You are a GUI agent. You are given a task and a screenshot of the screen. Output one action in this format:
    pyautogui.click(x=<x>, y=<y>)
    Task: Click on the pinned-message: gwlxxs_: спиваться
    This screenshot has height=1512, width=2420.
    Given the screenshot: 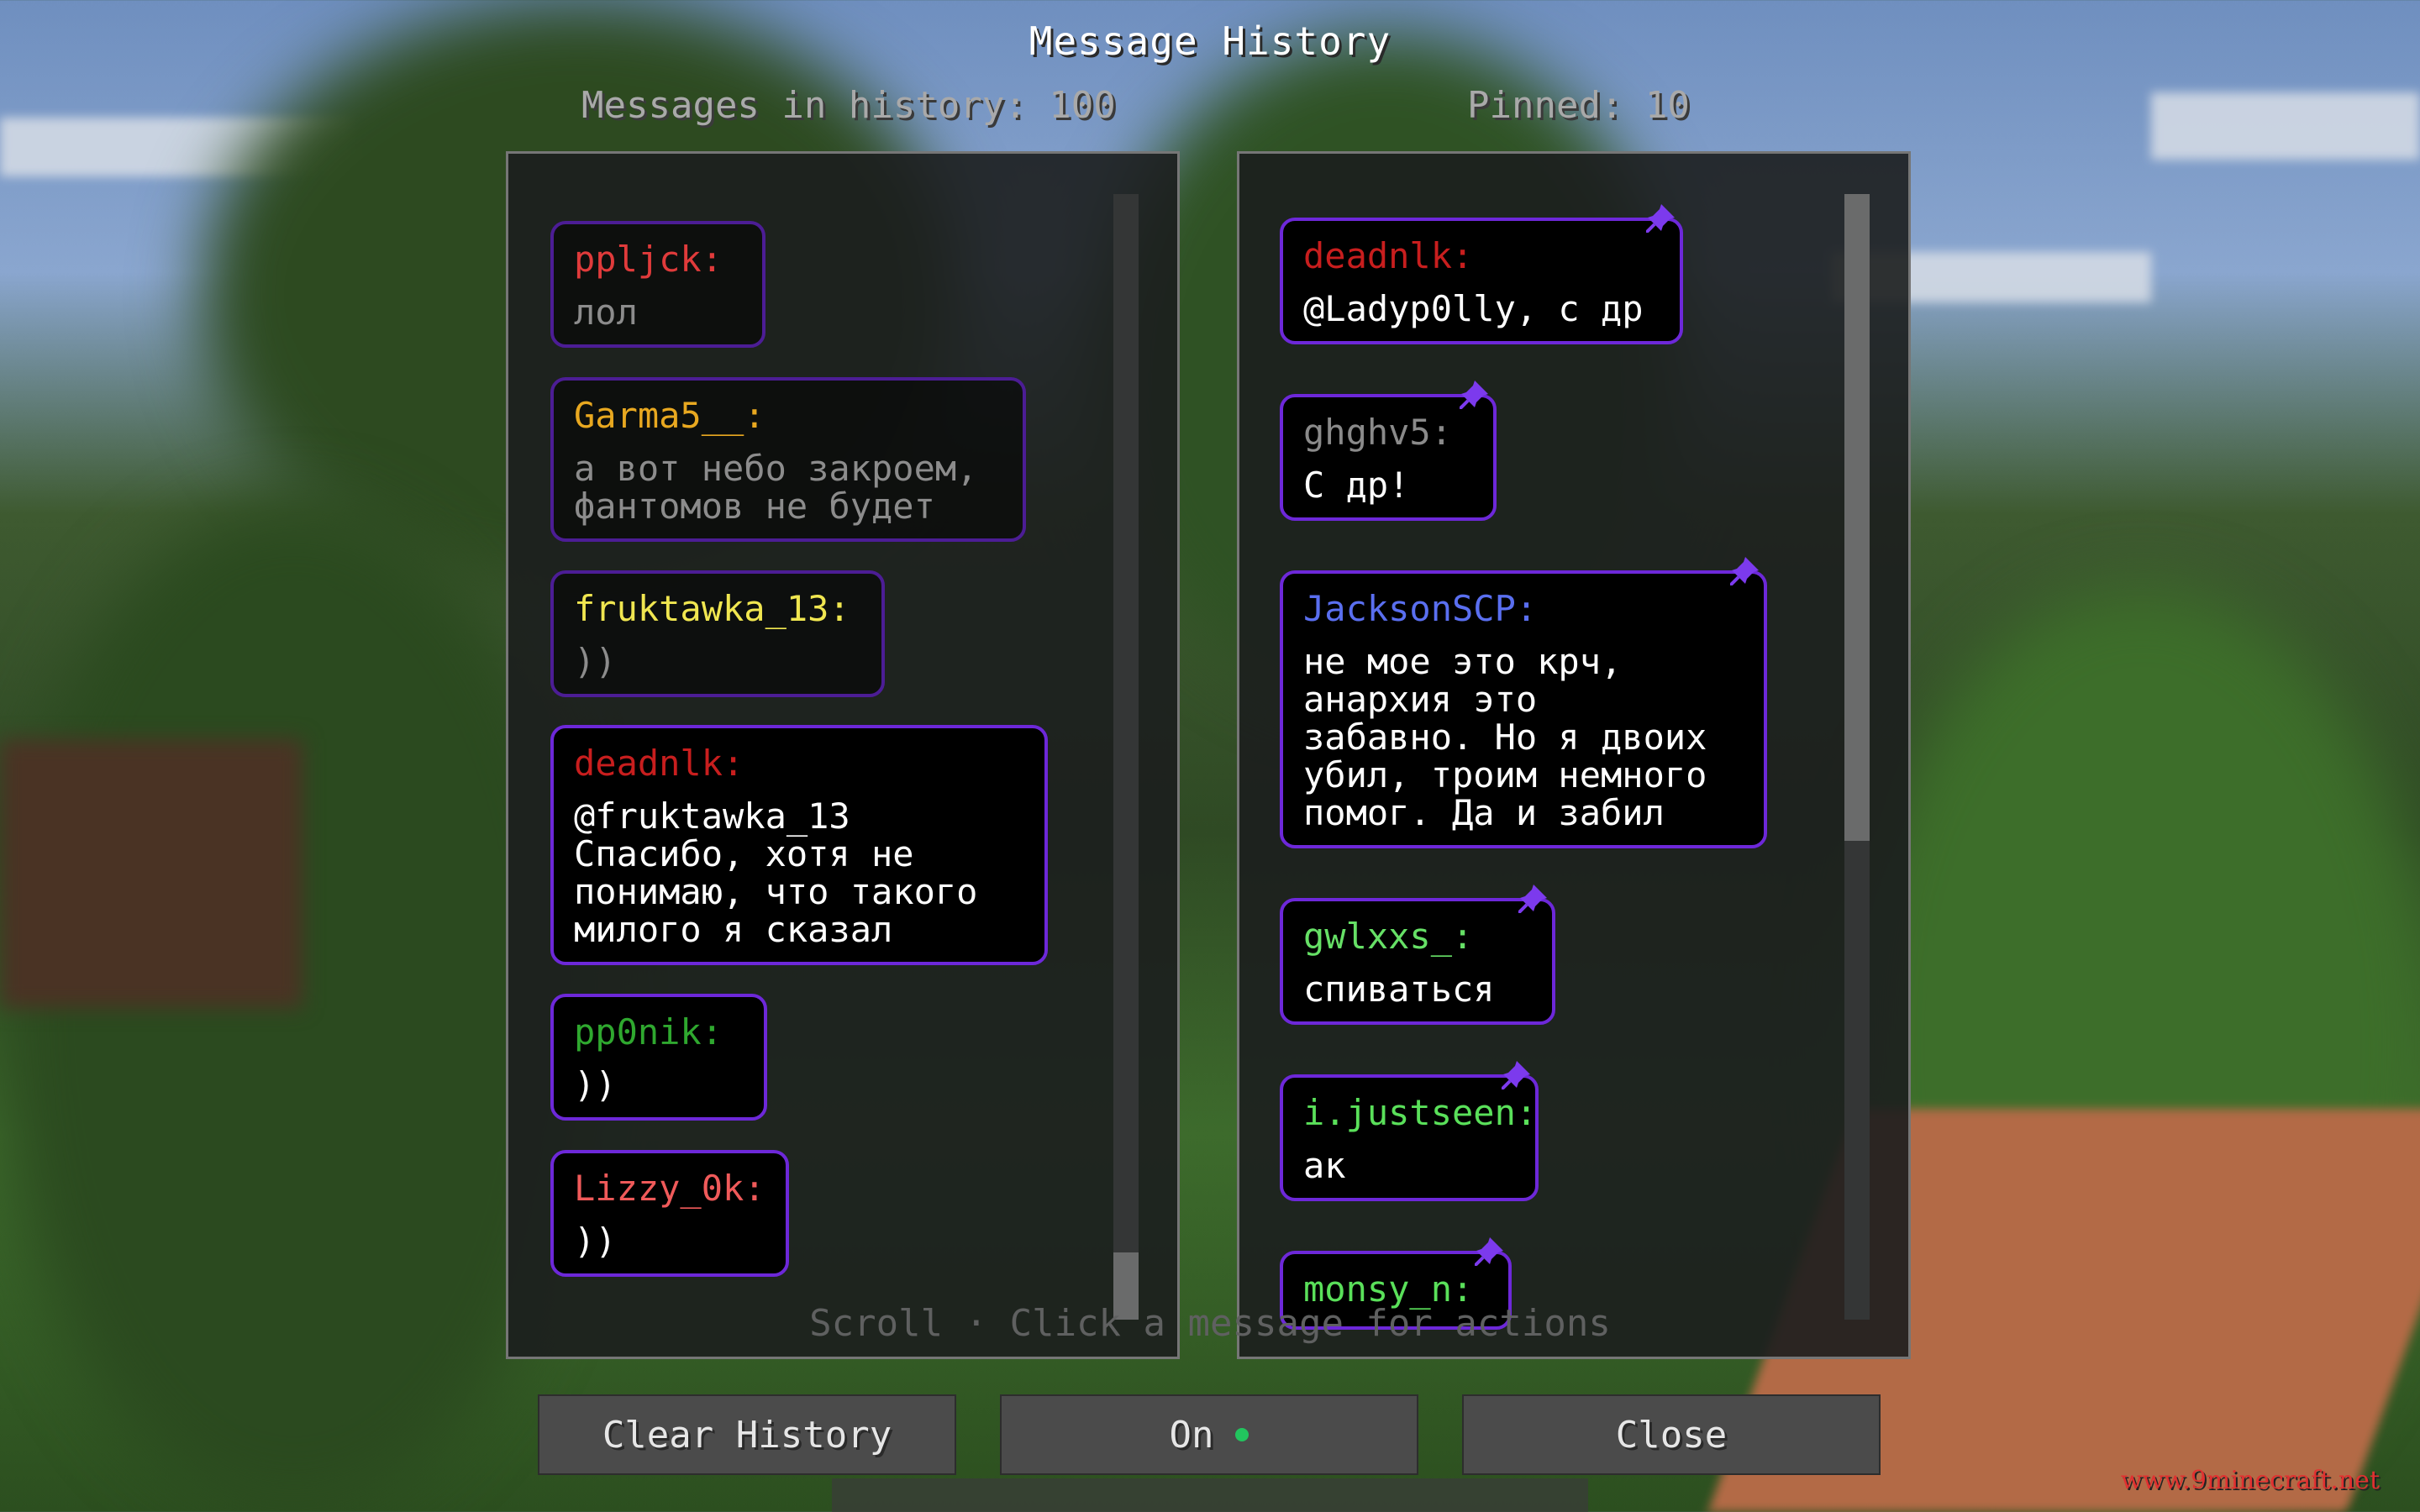 What is the action you would take?
    pyautogui.click(x=1417, y=955)
    